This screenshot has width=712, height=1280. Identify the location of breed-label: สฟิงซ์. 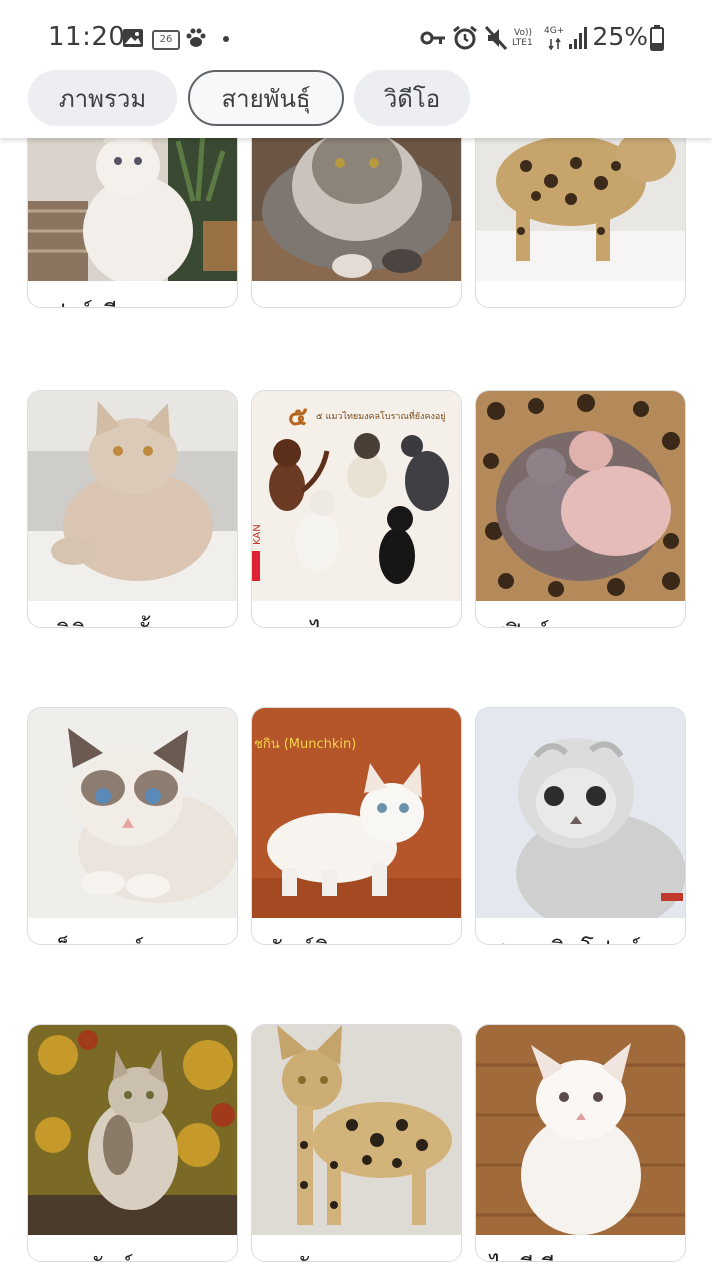
(520, 620).